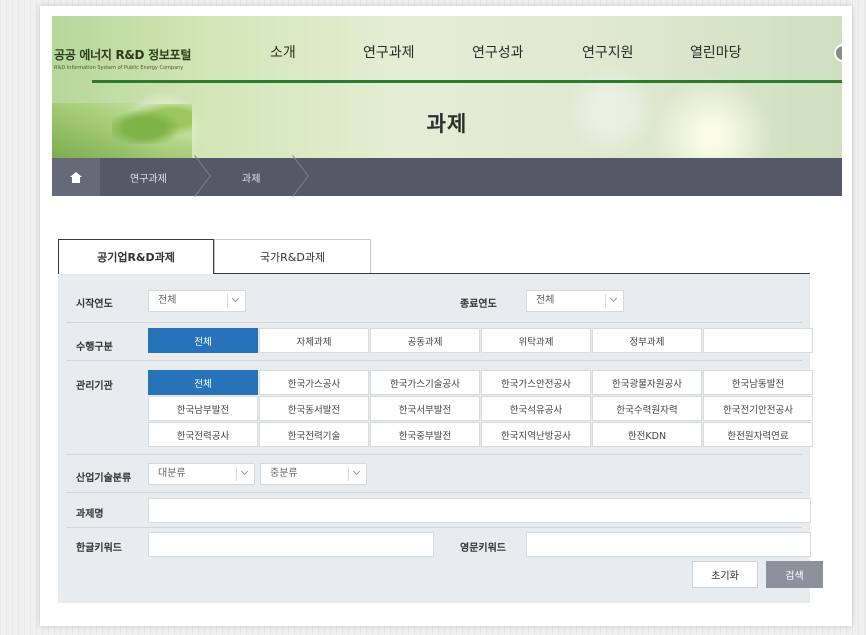  Describe the element at coordinates (434, 256) in the screenshot. I see `project-tabs: 공기업R&D과제 국가R&D과제` at that location.